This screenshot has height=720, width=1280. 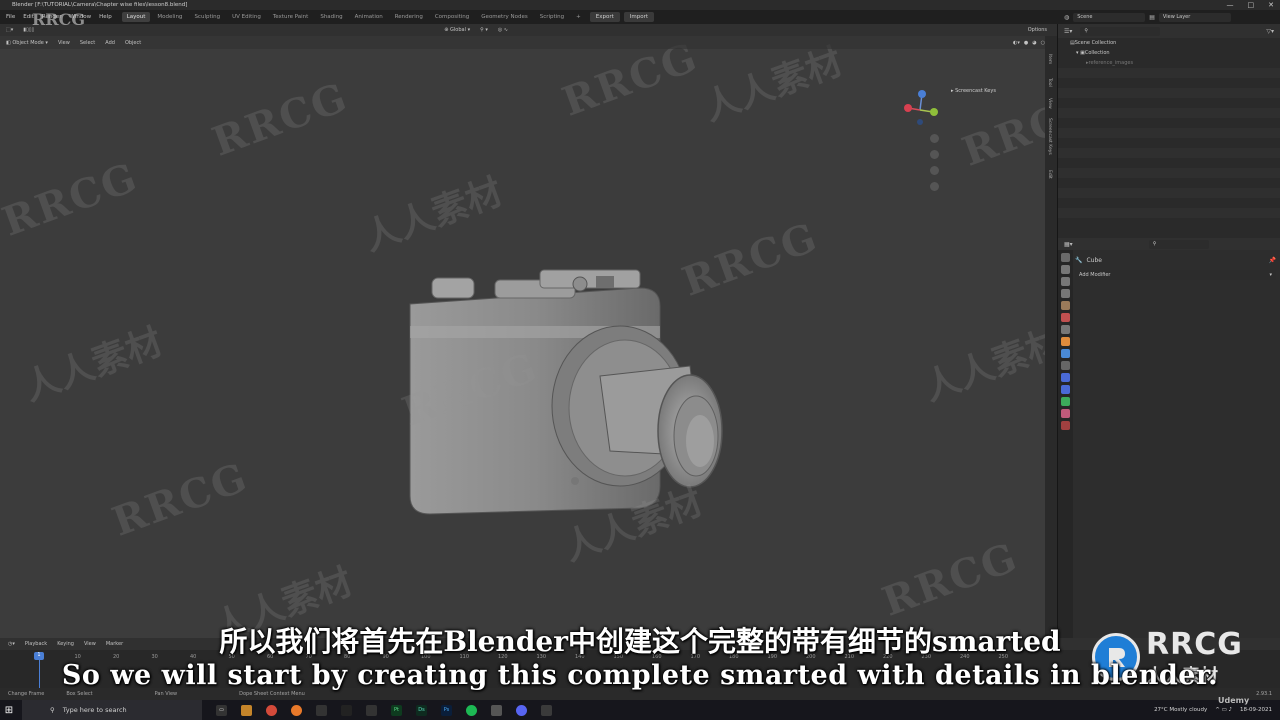 What do you see at coordinates (133, 43) in the screenshot?
I see `viewport-menu-object: Object` at bounding box center [133, 43].